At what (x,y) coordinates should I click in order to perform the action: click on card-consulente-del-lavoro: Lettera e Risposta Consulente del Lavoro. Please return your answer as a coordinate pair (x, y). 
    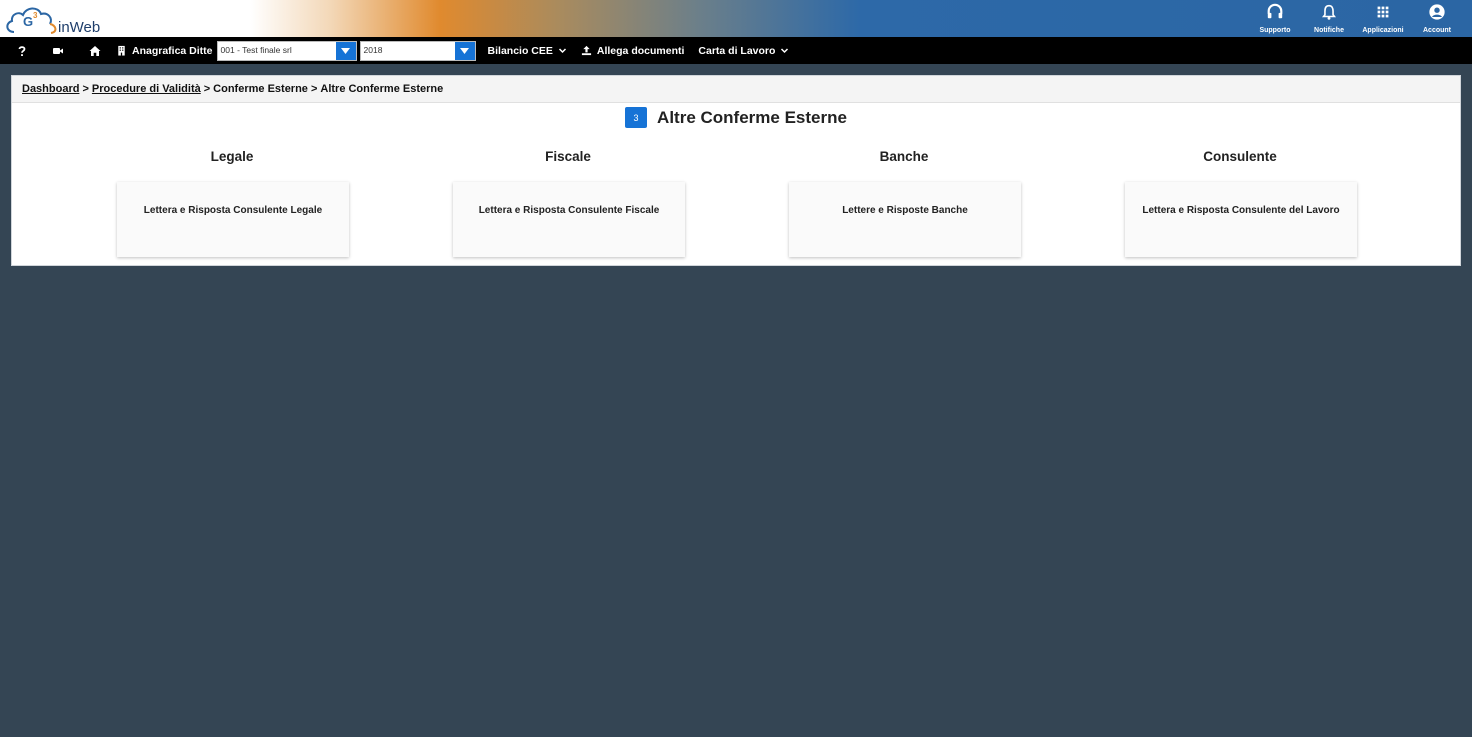
    Looking at the image, I should click on (1241, 219).